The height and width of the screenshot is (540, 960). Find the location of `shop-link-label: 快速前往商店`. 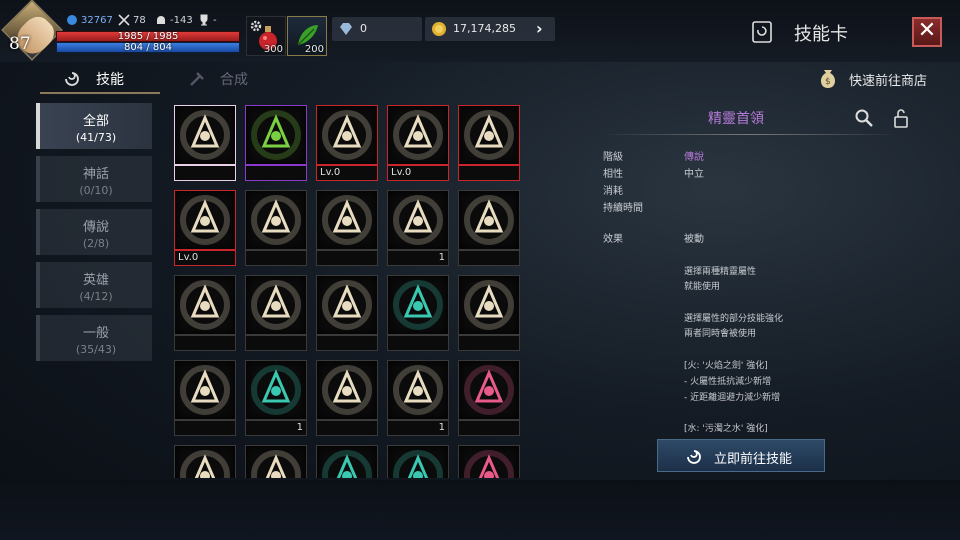

shop-link-label: 快速前往商店 is located at coordinates (888, 81).